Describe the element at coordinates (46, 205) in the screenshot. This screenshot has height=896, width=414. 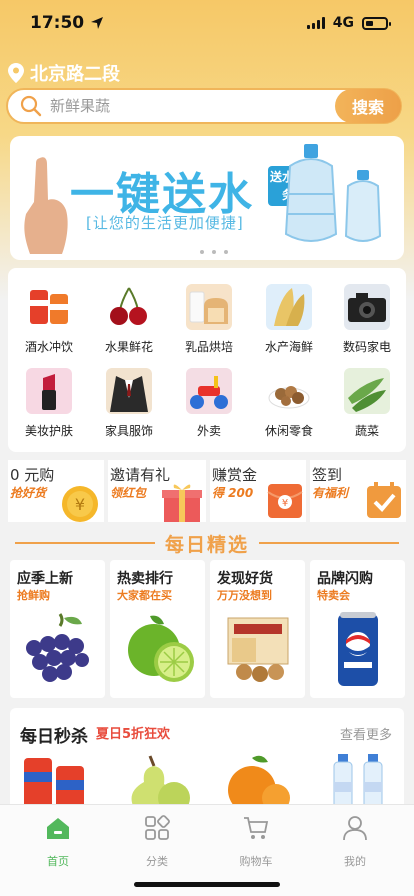
I see `pointing-hand-icon` at that location.